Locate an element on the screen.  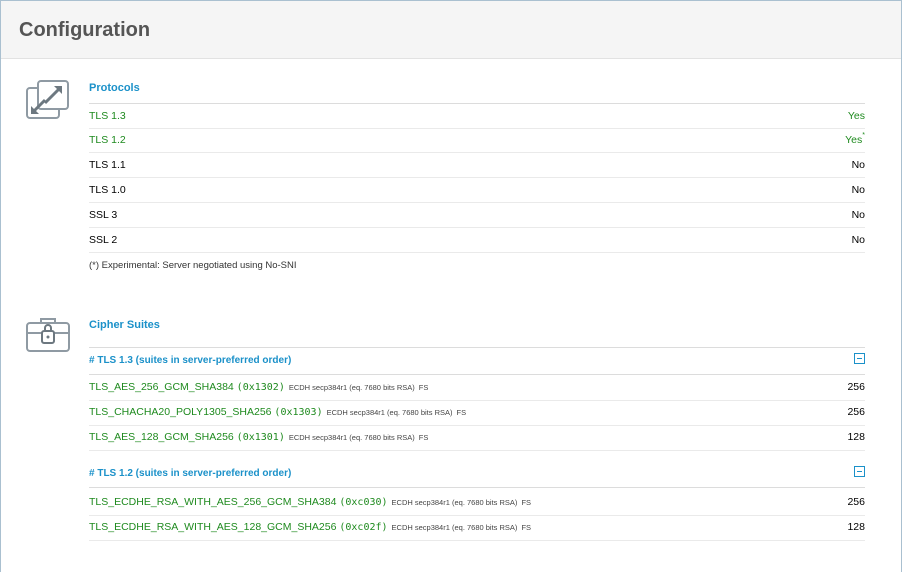
protocol-label: TLS 1.2 is located at coordinates (107, 140).